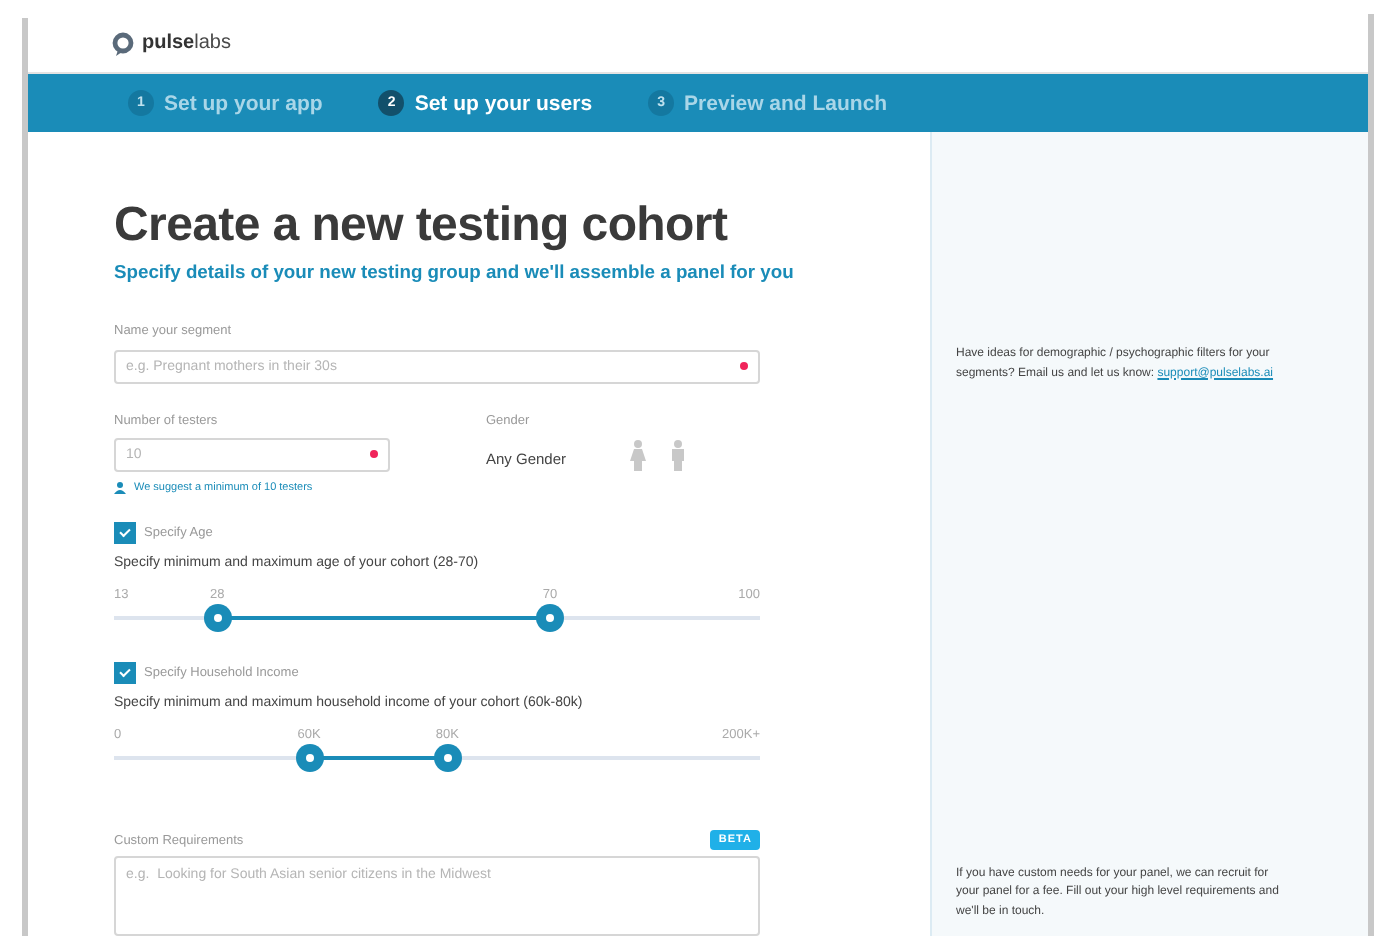 This screenshot has height=936, width=1374. What do you see at coordinates (422, 226) in the screenshot?
I see `page-title: Create a new testing cohort` at bounding box center [422, 226].